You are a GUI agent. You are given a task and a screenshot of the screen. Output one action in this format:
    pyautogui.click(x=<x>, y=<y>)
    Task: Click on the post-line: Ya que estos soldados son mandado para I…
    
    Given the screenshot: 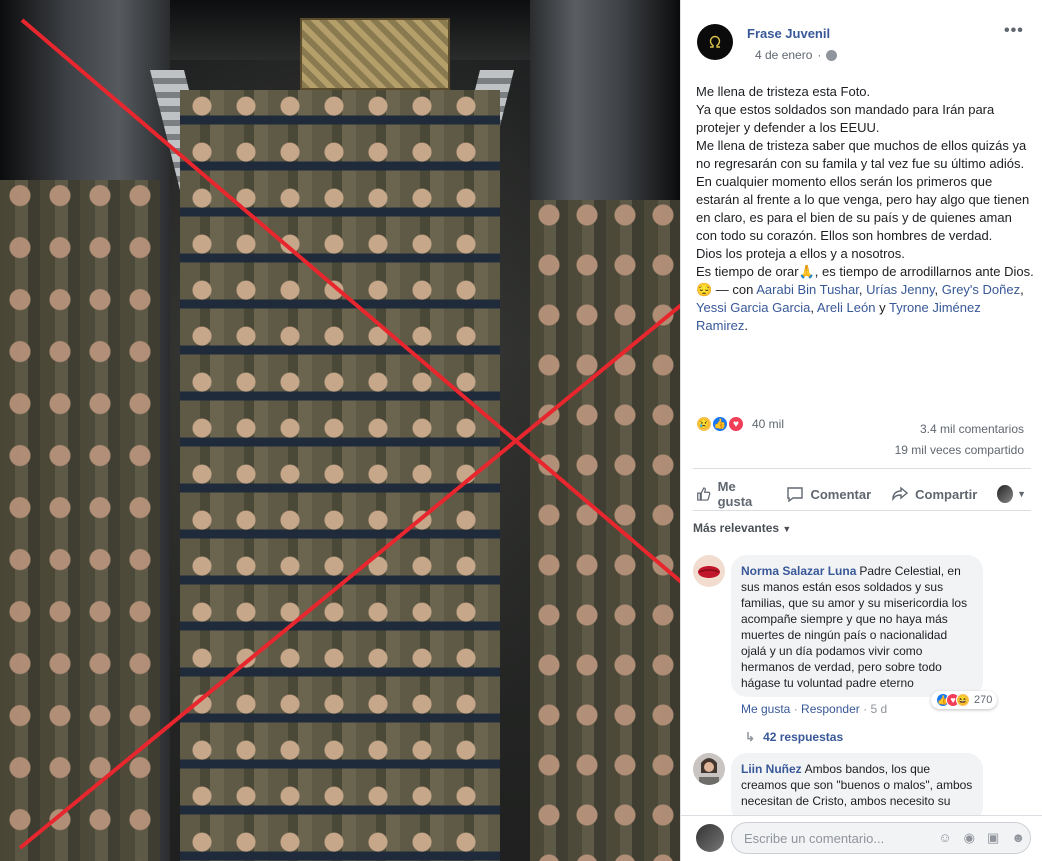 What is the action you would take?
    pyautogui.click(x=845, y=118)
    